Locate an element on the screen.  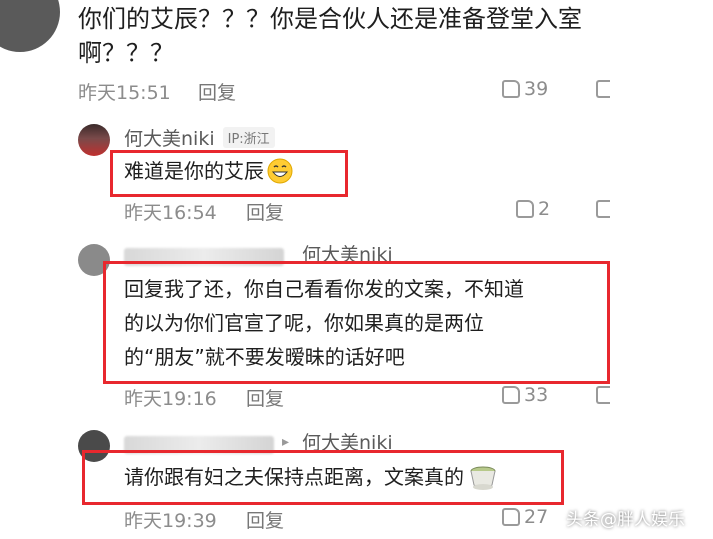
like-button: 33 is located at coordinates (525, 395).